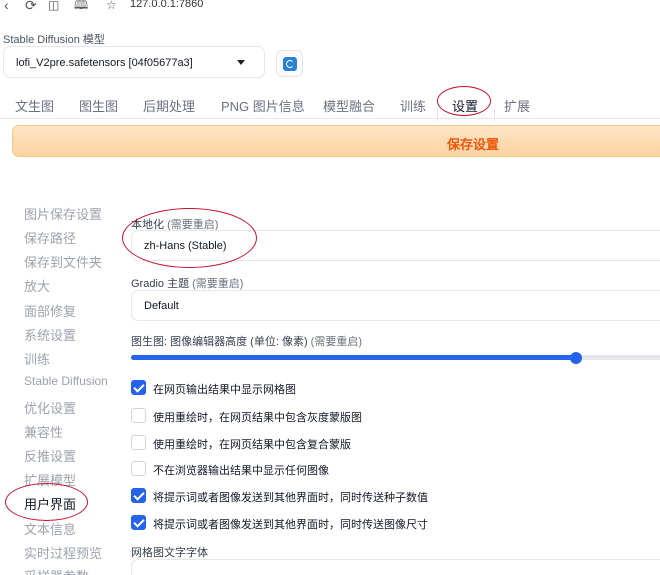 The height and width of the screenshot is (575, 660). I want to click on localization-value: zh-Hans (Stable), so click(185, 246).